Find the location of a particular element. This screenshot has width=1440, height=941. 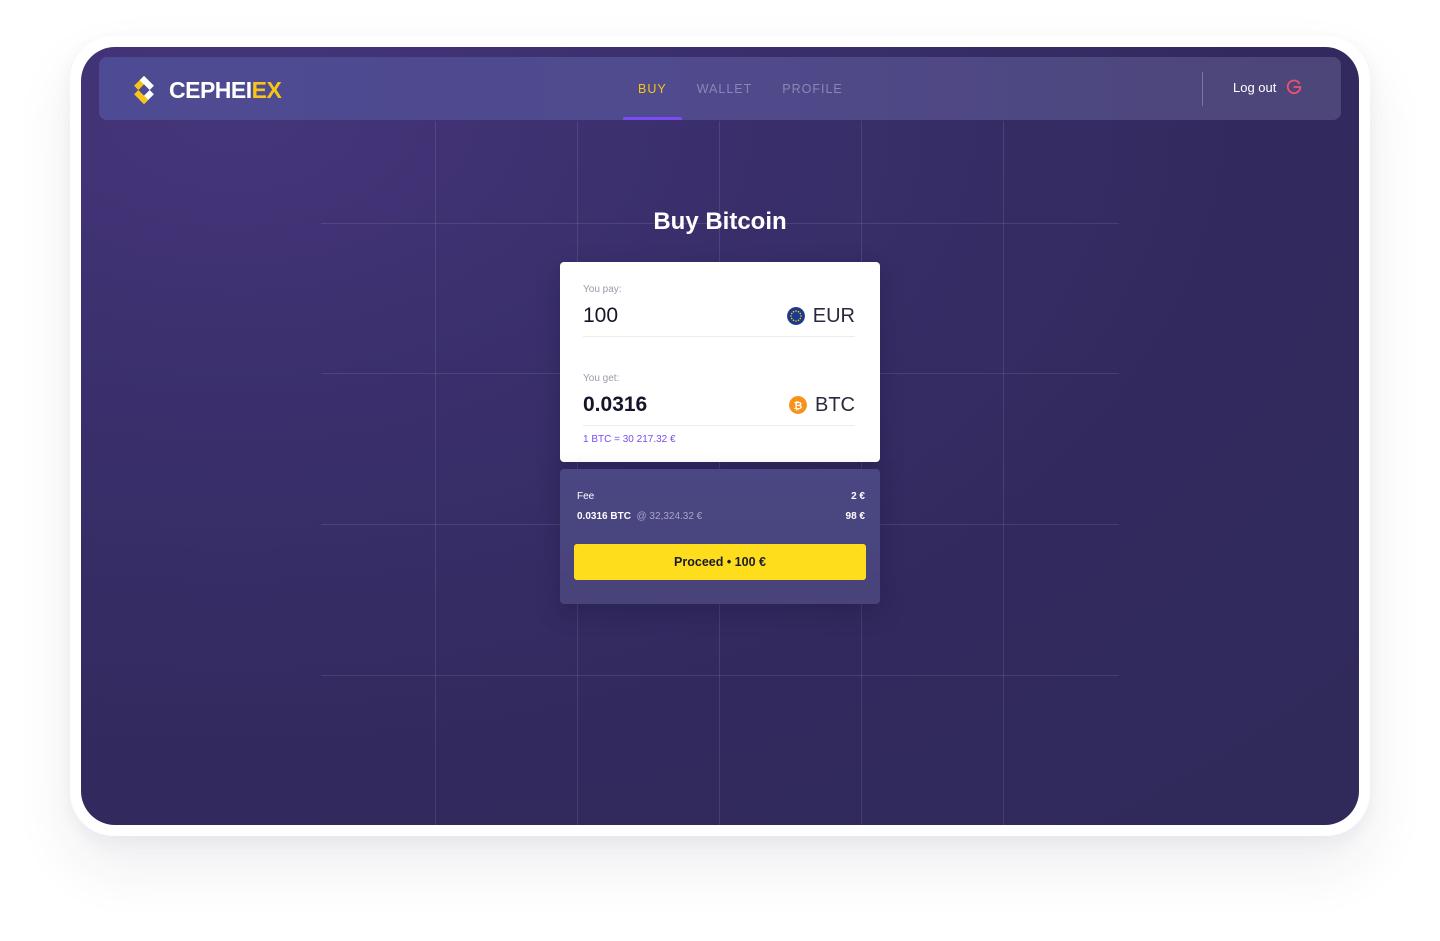

amount-rate: @ 32,324.32 € is located at coordinates (669, 516).